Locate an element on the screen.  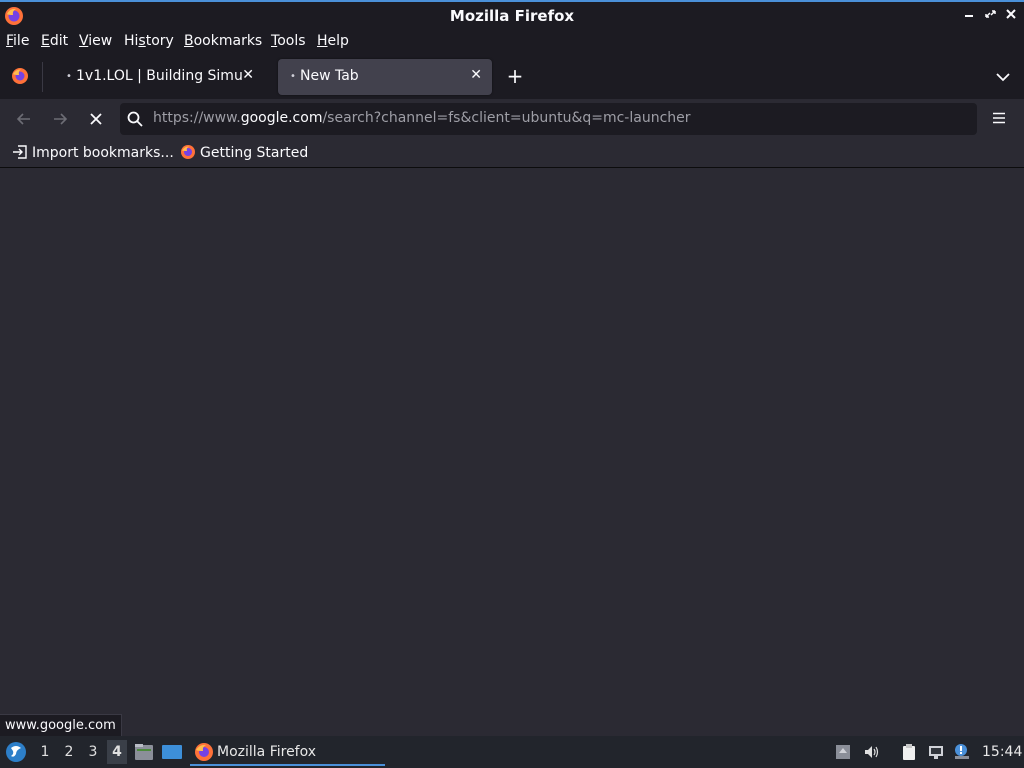
status-panel: www.google.com is located at coordinates (61, 725).